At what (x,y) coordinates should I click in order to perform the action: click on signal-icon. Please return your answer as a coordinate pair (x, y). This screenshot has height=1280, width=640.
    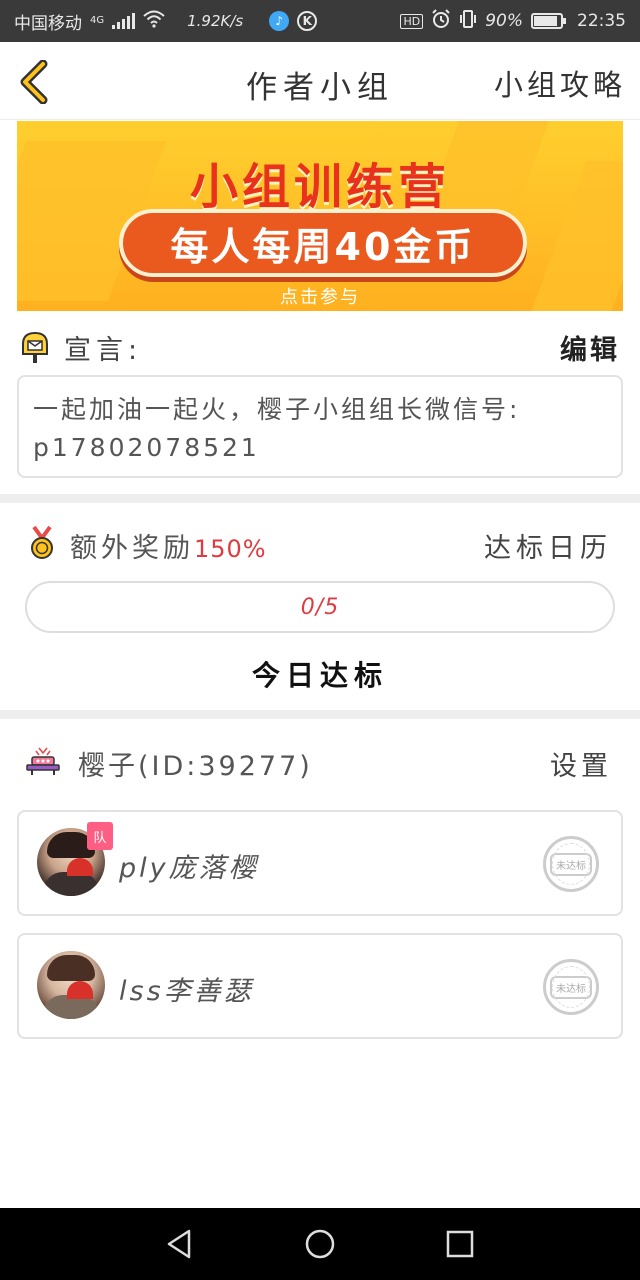
    Looking at the image, I should click on (124, 21).